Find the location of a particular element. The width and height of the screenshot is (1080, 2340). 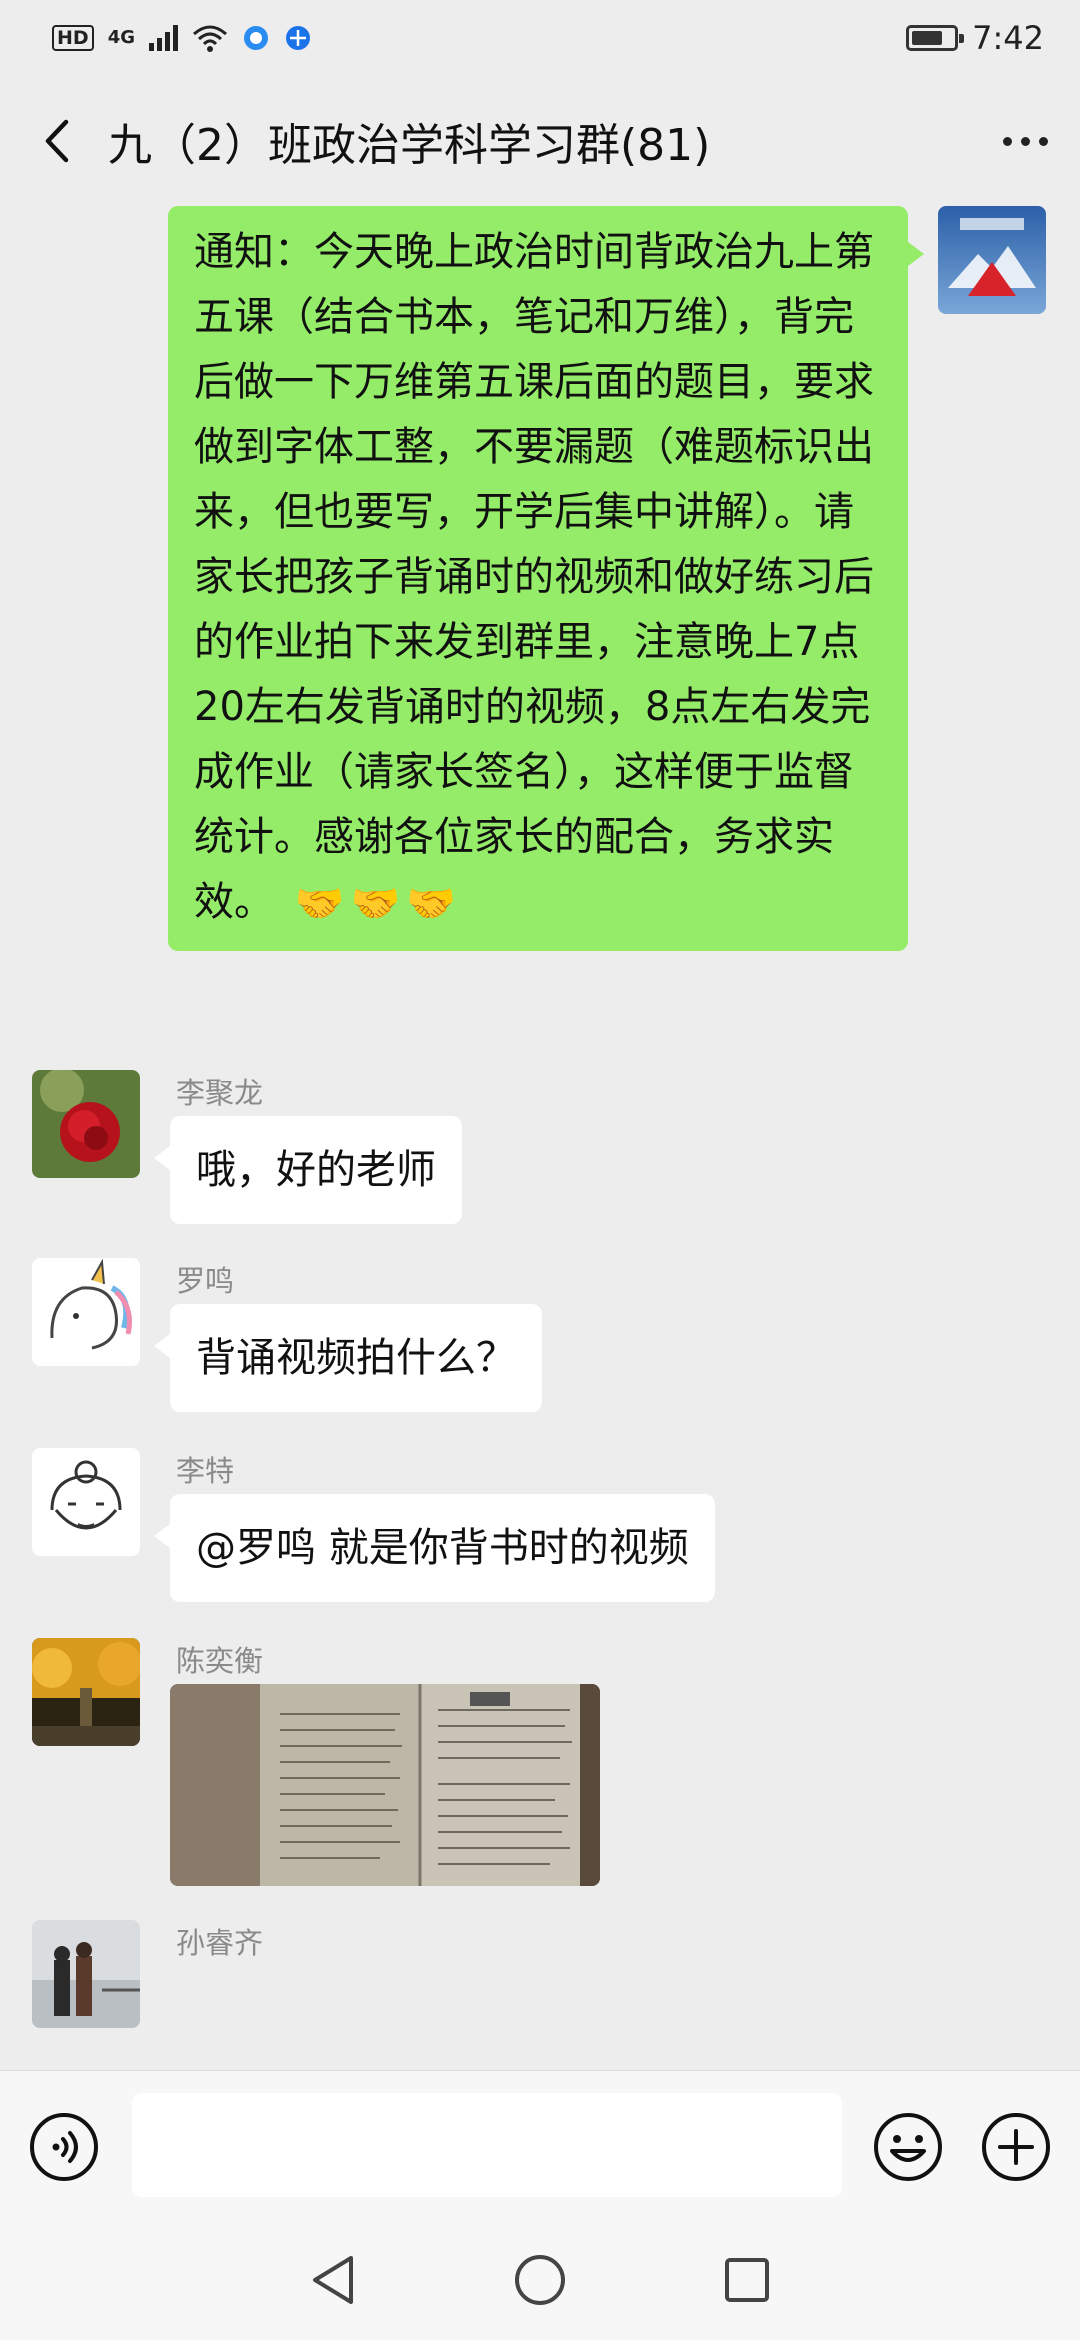

clock: 7:42 is located at coordinates (1008, 38).